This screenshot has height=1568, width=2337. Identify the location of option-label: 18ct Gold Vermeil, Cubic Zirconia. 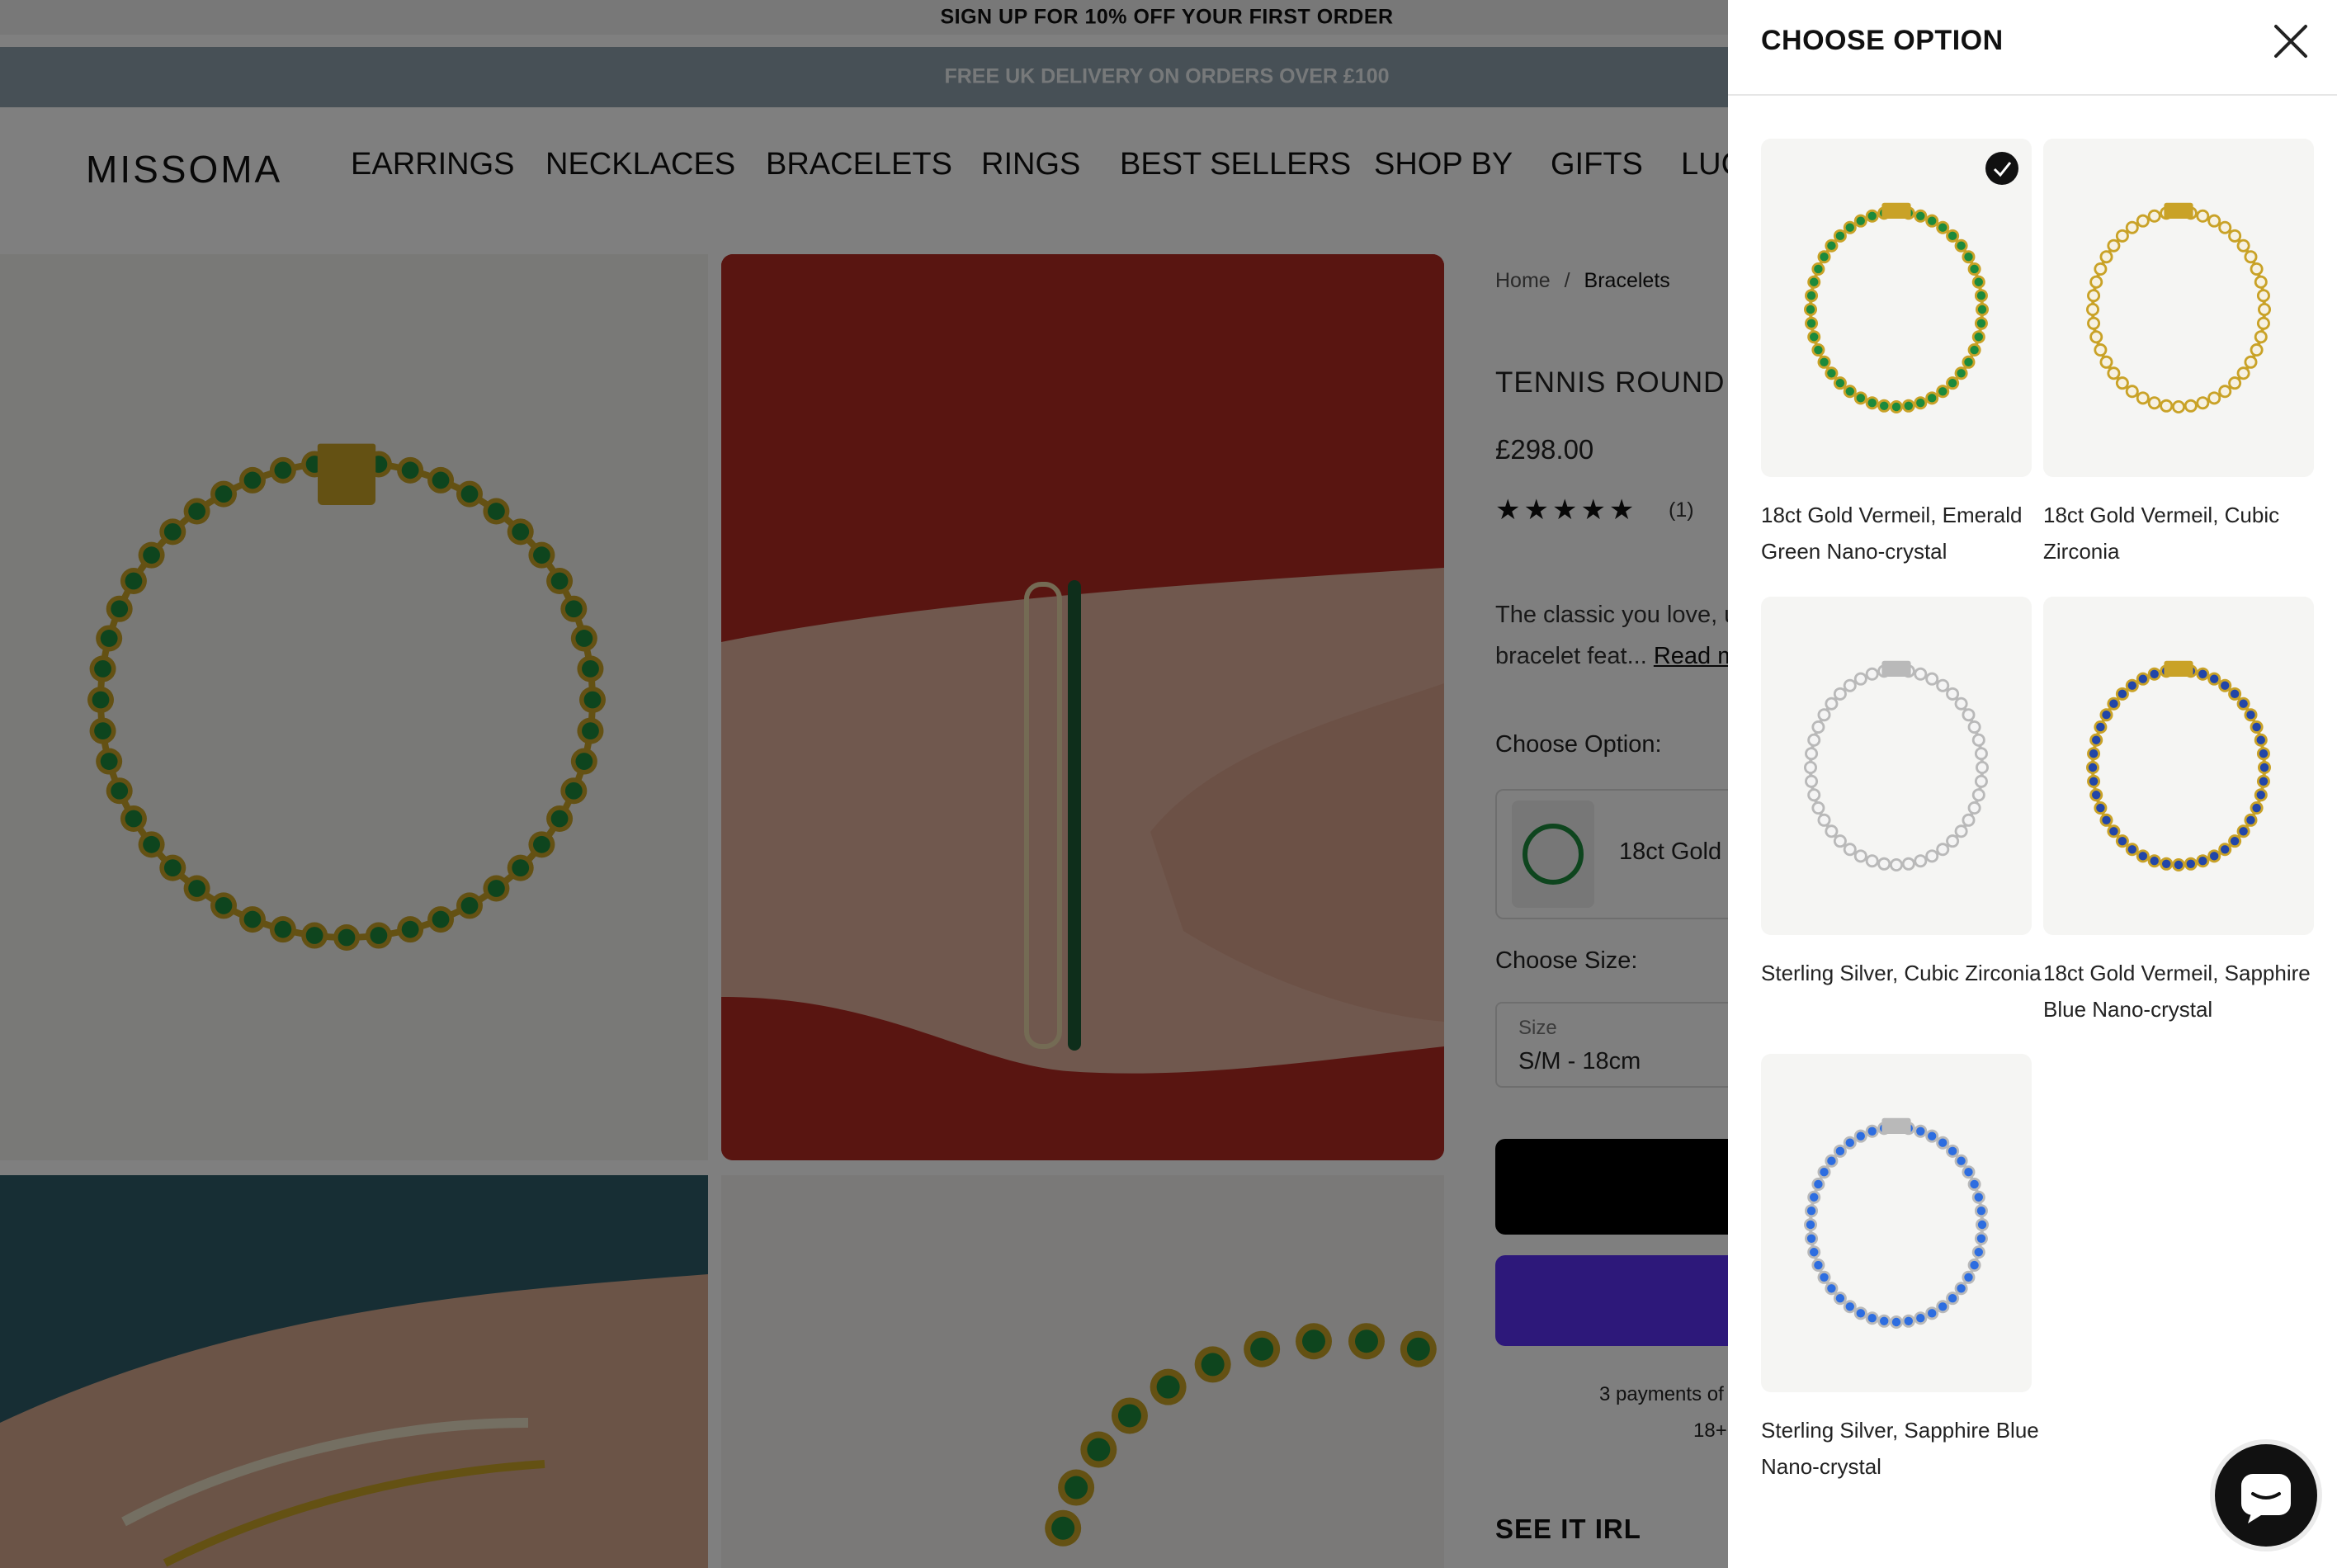
(2161, 533).